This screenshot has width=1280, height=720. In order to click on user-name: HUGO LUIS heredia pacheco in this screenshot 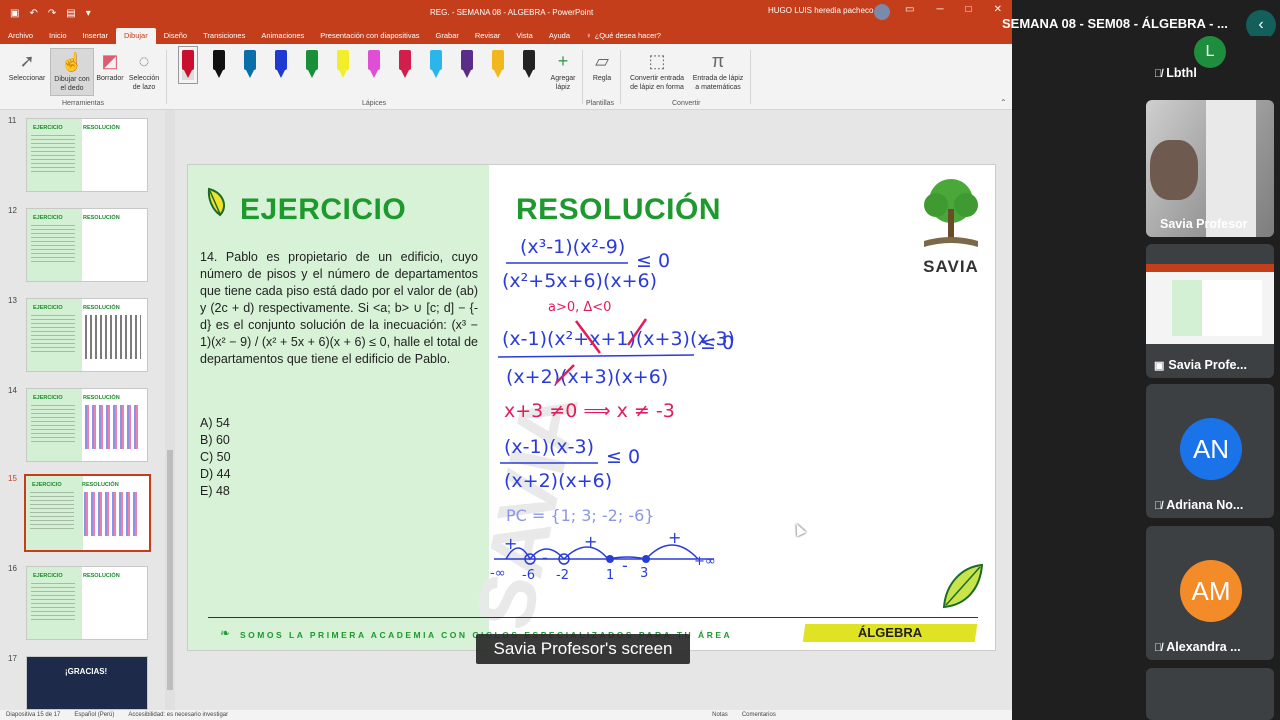, I will do `click(820, 10)`.